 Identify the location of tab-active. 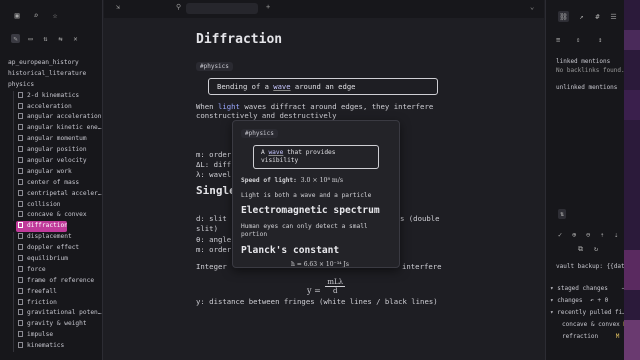
(222, 8).